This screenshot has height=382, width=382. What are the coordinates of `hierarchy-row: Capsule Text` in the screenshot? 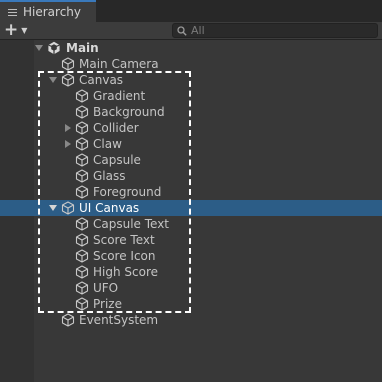 It's located at (191, 224).